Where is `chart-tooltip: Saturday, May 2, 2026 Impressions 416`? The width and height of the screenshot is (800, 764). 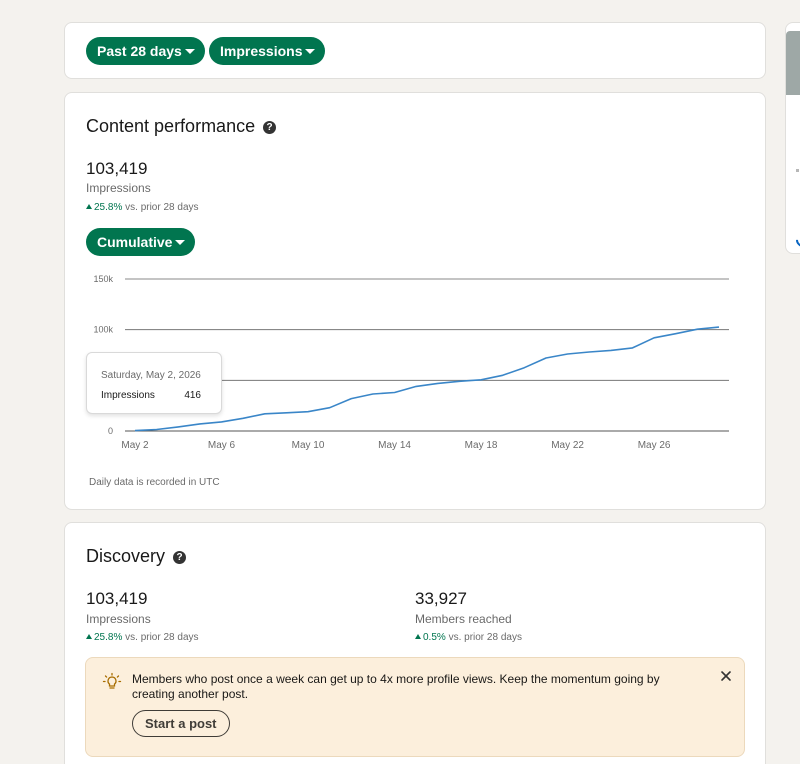
chart-tooltip: Saturday, May 2, 2026 Impressions 416 is located at coordinates (154, 383).